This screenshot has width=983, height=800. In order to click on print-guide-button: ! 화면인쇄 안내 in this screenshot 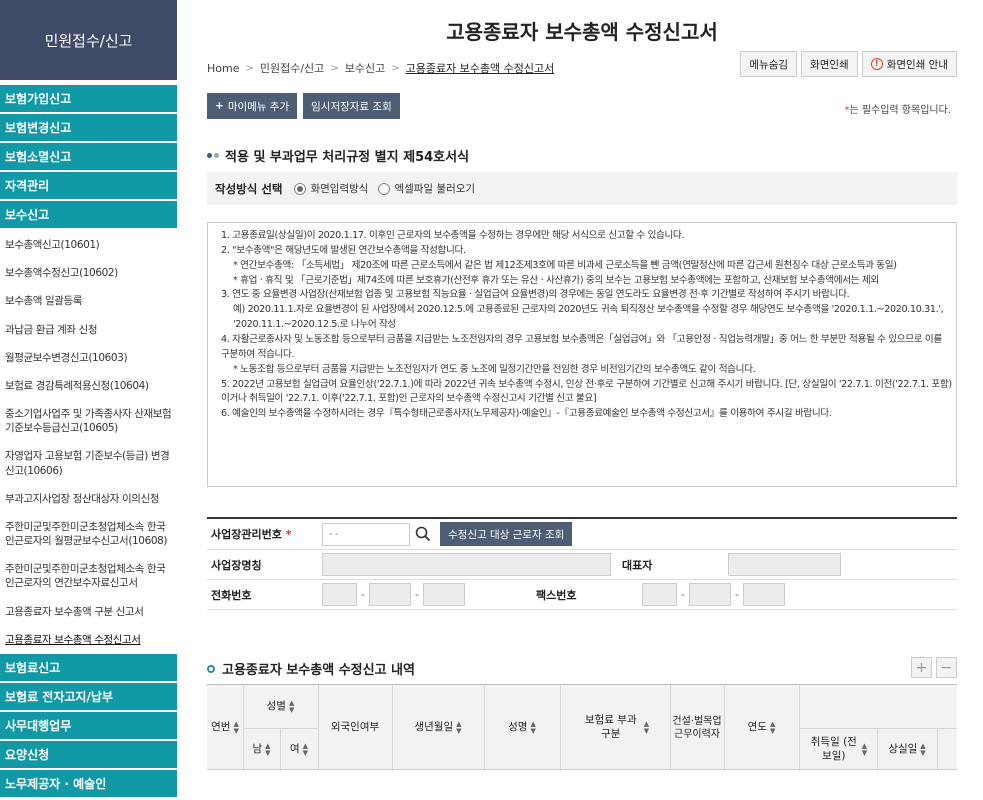, I will do `click(909, 64)`.